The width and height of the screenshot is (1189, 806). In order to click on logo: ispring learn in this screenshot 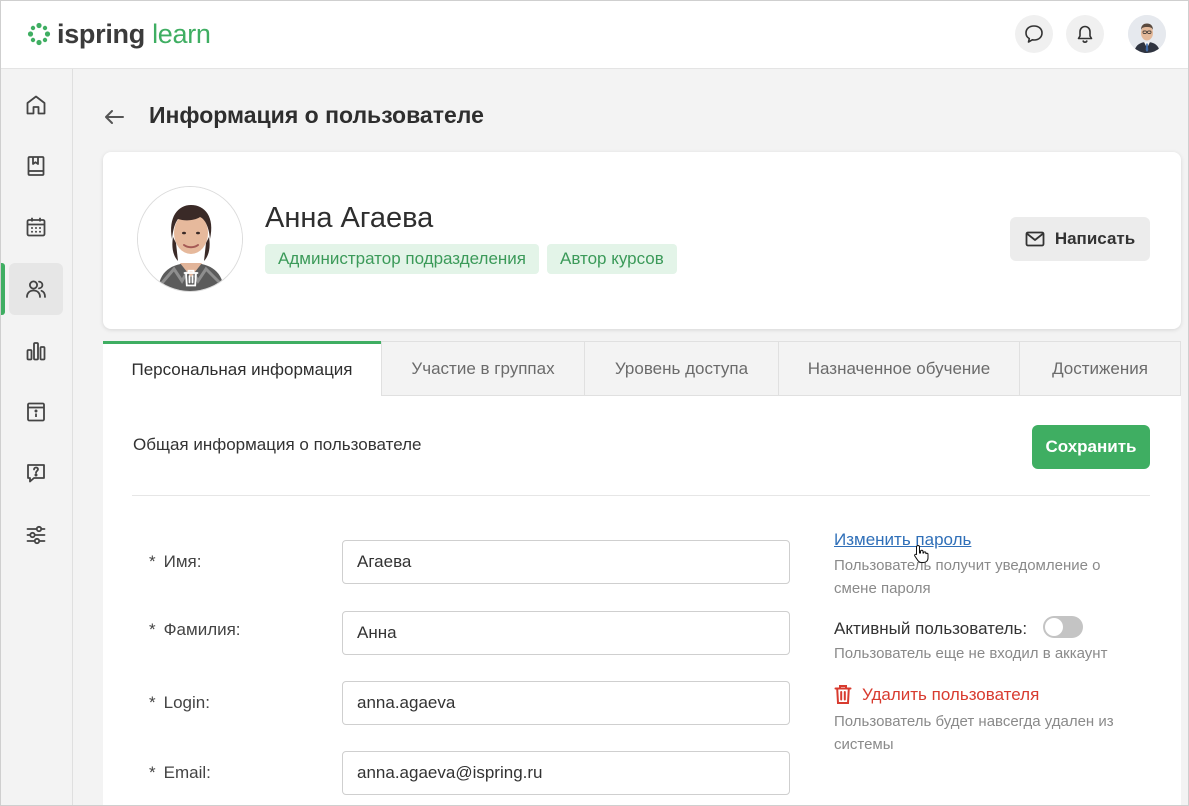, I will do `click(119, 34)`.